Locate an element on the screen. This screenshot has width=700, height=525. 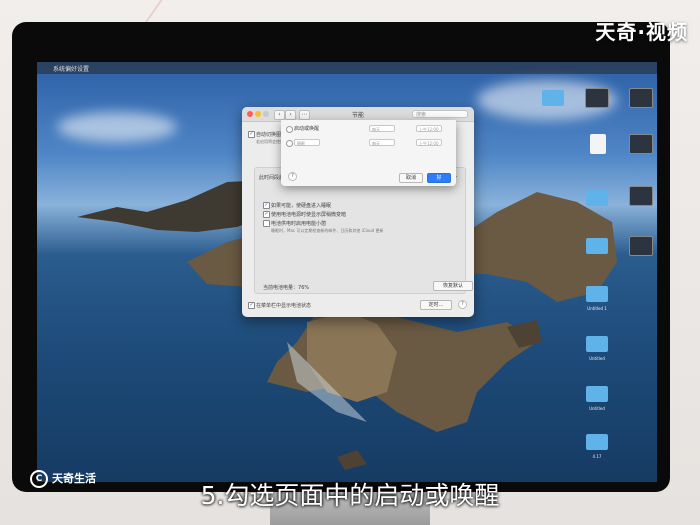
sleep-checkbox is located at coordinates (289, 143).